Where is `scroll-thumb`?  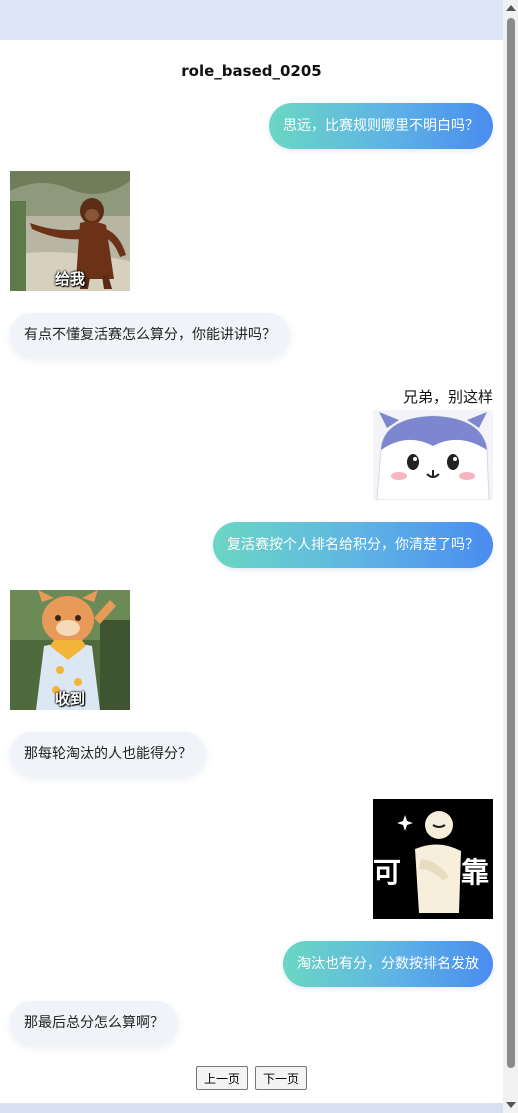 scroll-thumb is located at coordinates (511, 543).